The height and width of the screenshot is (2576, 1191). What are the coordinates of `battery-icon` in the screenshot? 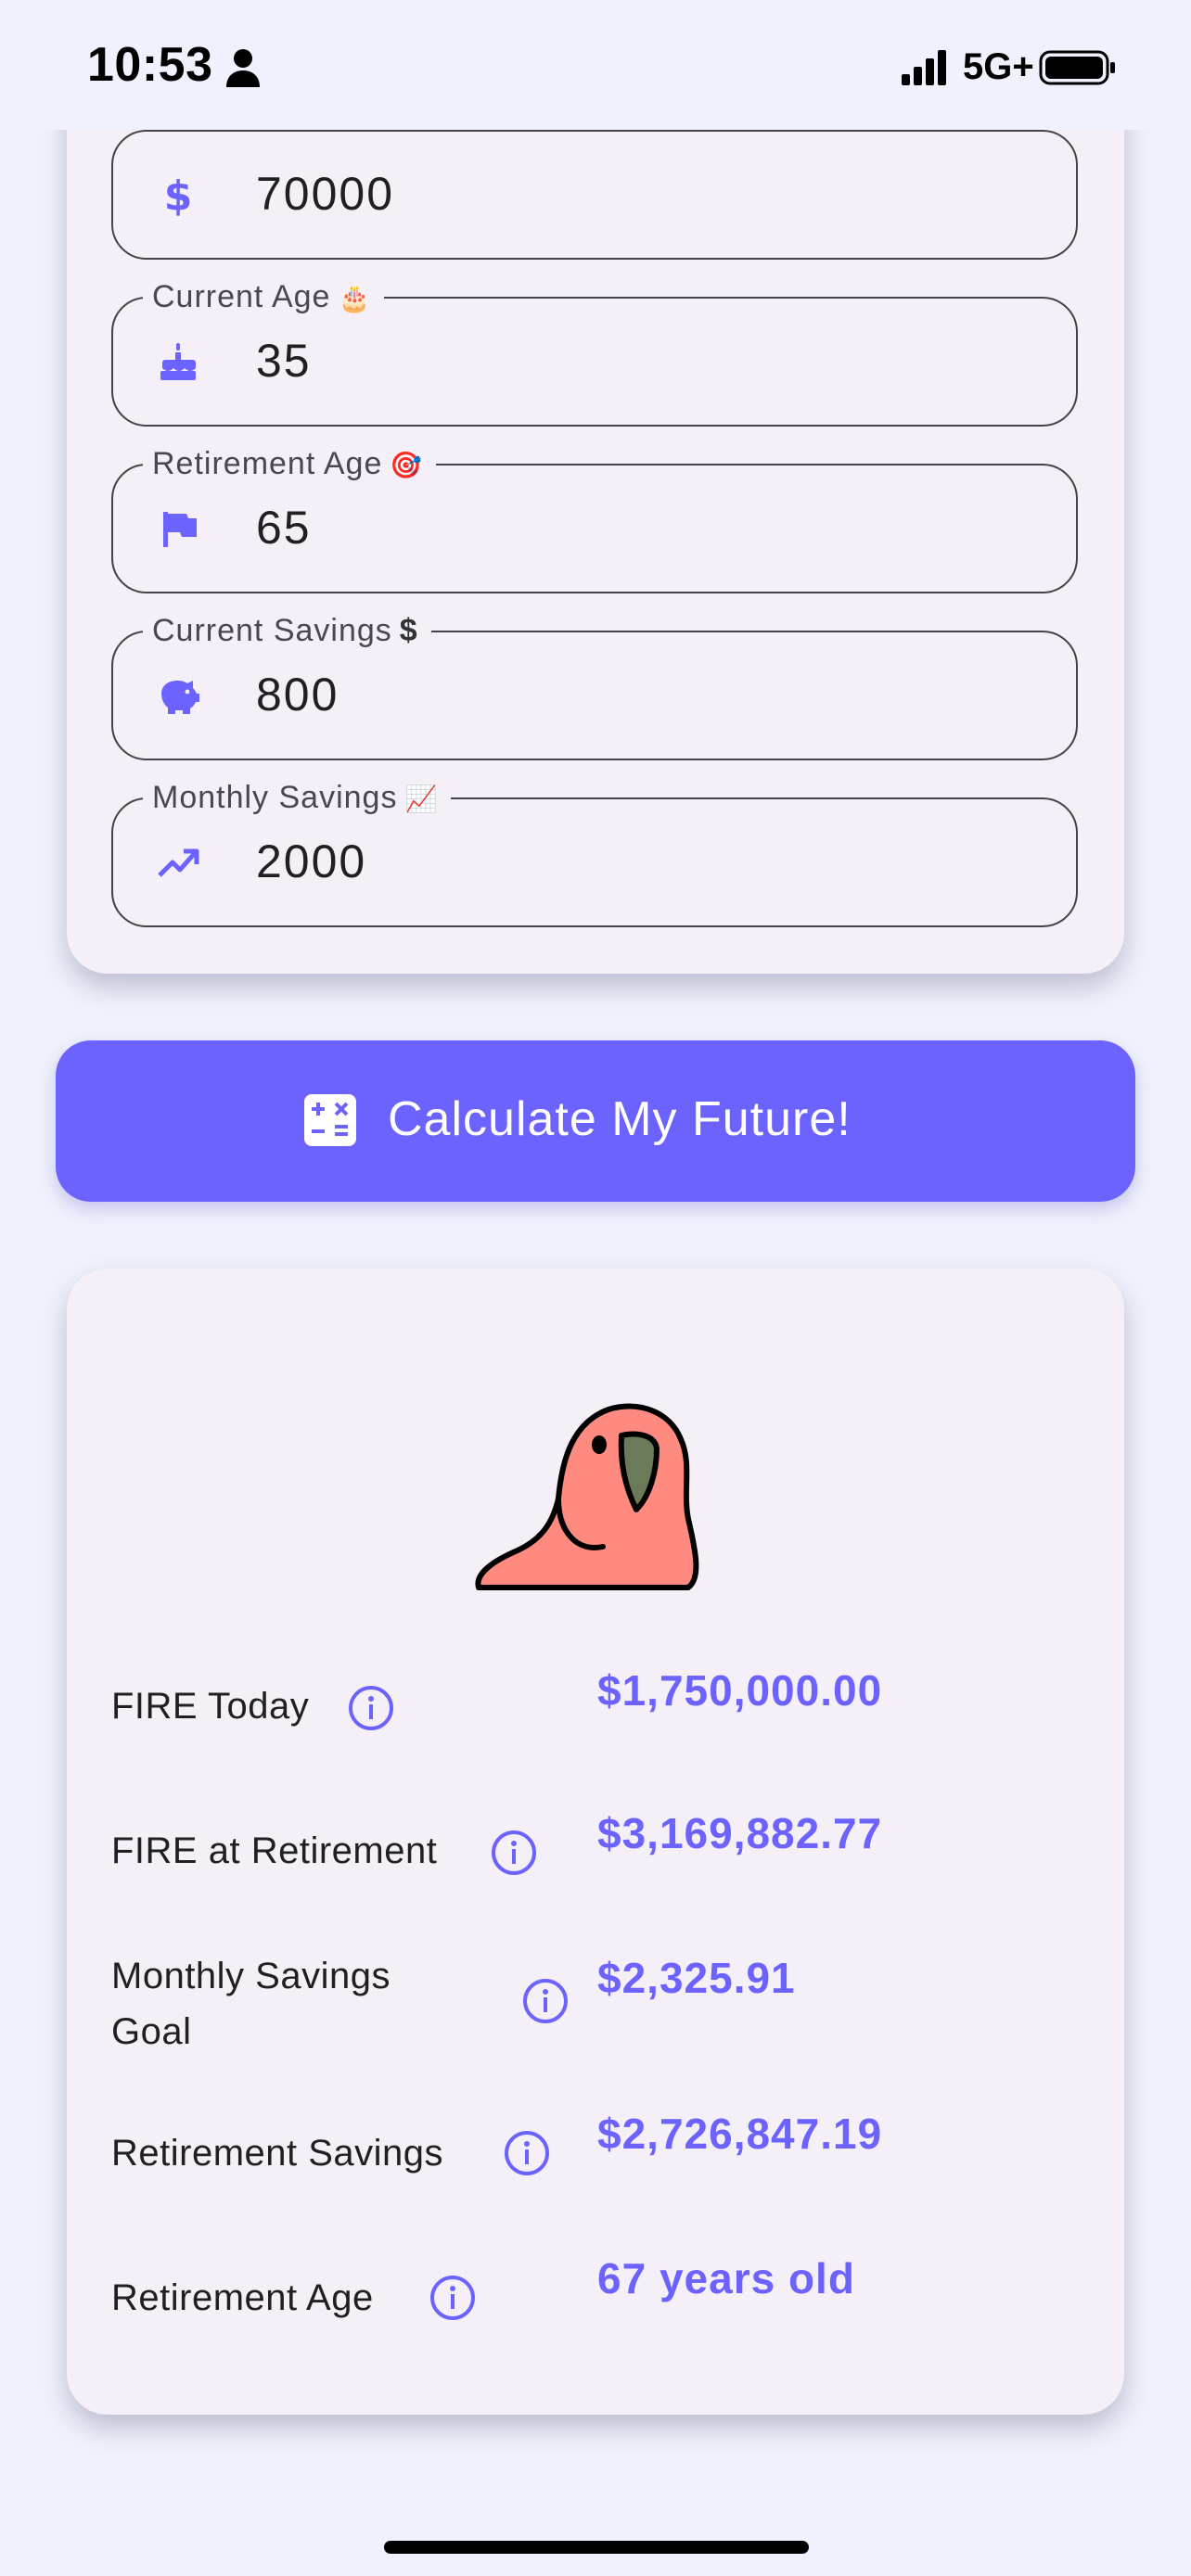 It's located at (1077, 67).